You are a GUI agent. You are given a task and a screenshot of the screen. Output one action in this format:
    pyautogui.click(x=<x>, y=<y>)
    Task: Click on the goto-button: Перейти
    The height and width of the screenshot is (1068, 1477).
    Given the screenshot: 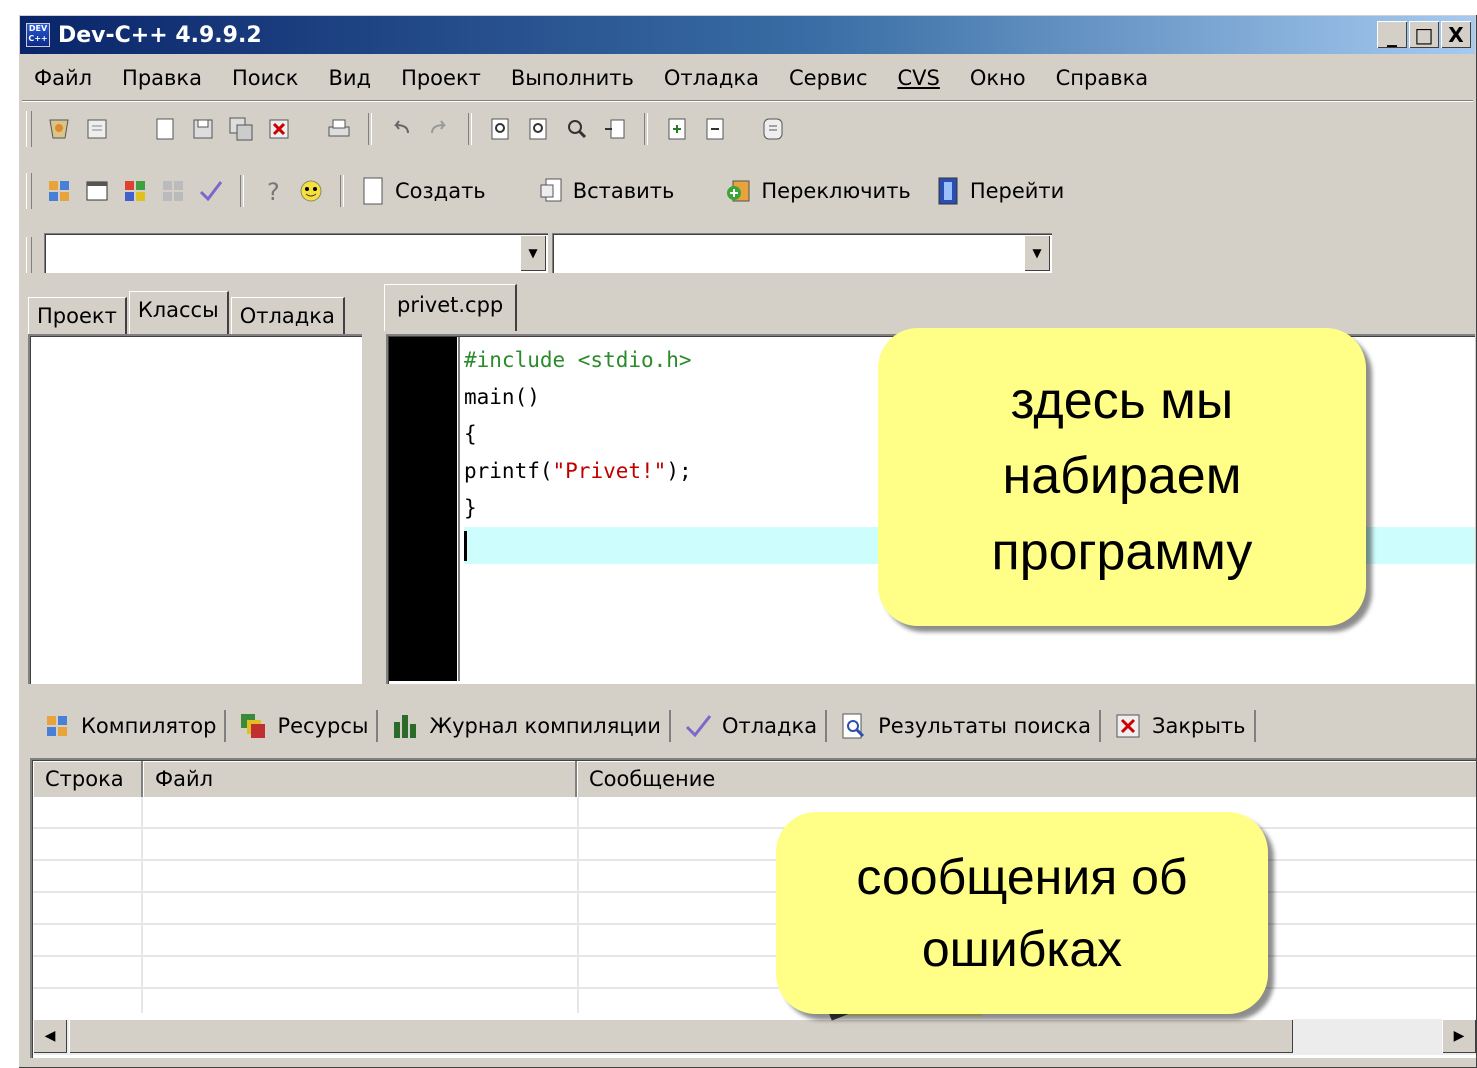 What is the action you would take?
    pyautogui.click(x=997, y=191)
    